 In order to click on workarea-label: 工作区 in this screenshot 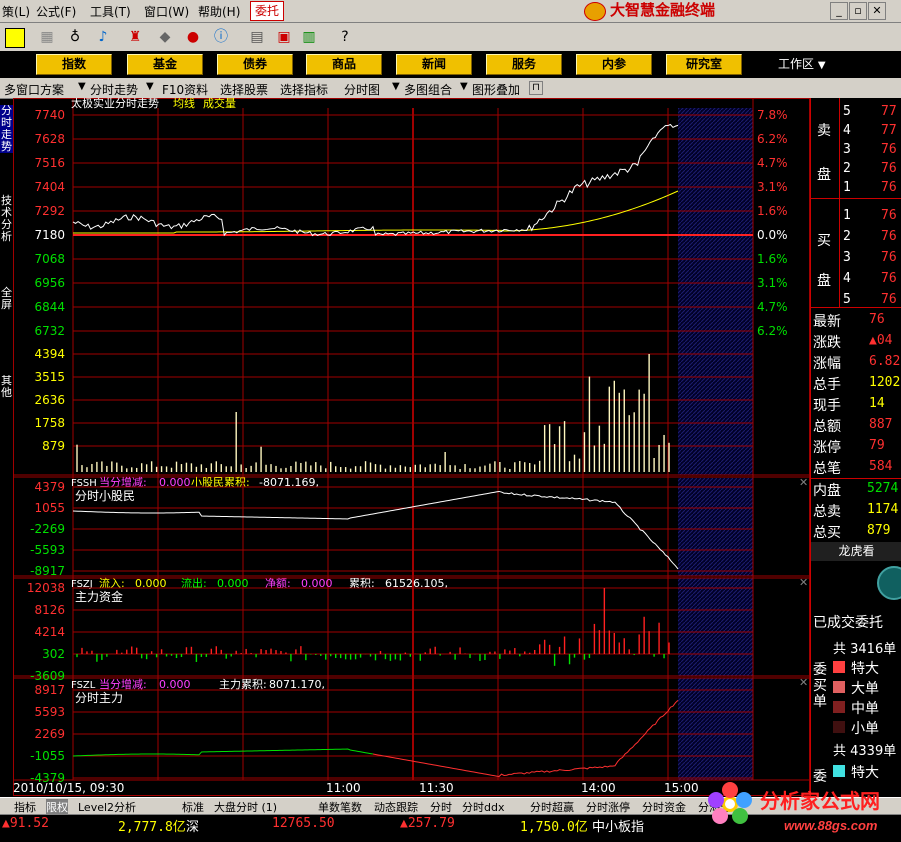, I will do `click(796, 64)`.